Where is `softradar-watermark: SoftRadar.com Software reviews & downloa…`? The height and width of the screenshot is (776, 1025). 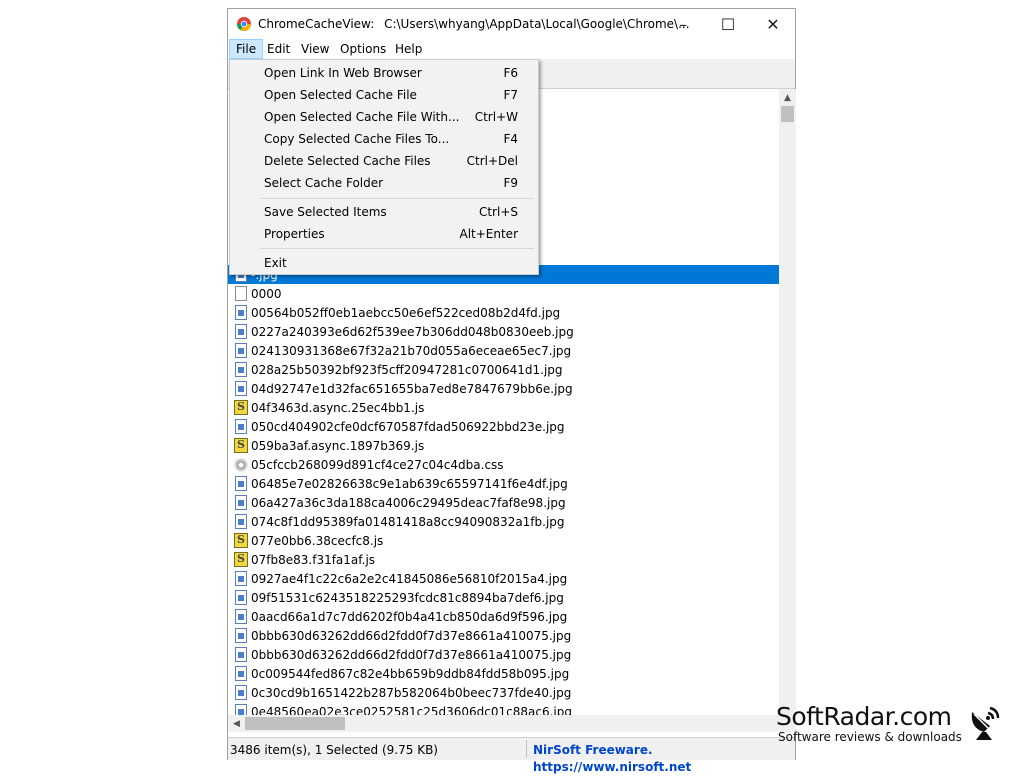 softradar-watermark: SoftRadar.com Software reviews & downloa… is located at coordinates (900, 725).